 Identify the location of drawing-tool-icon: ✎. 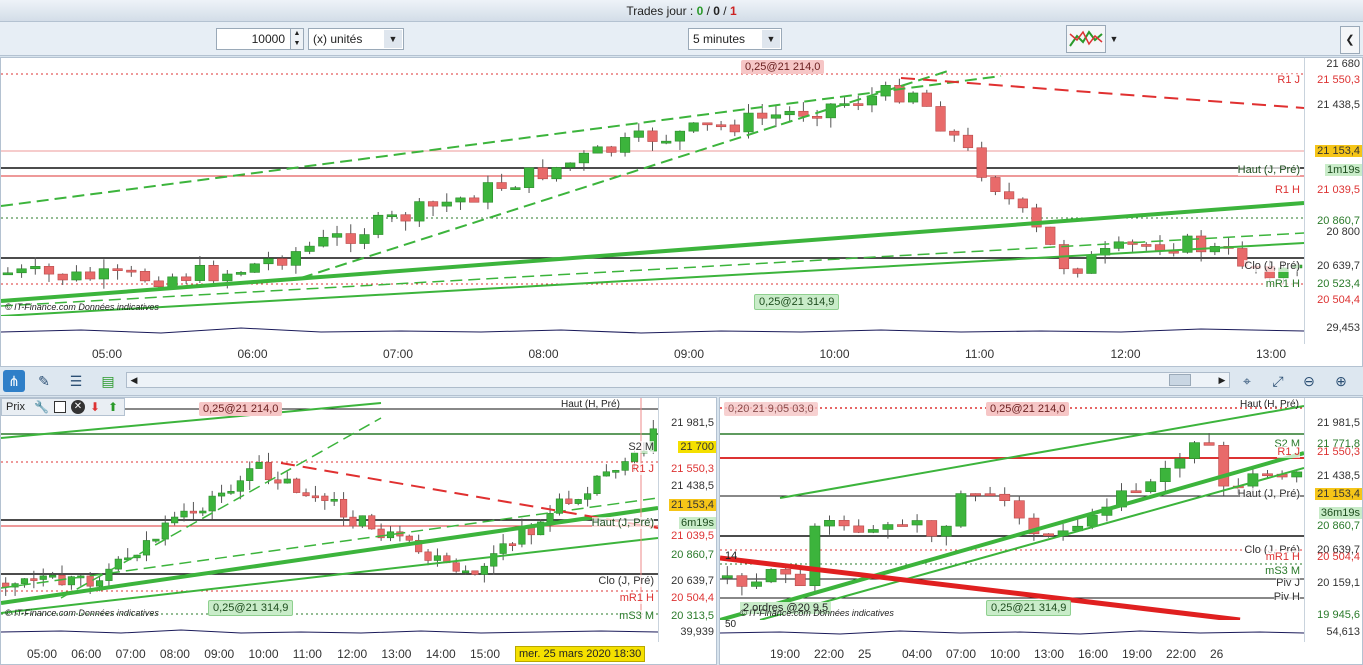
(44, 381).